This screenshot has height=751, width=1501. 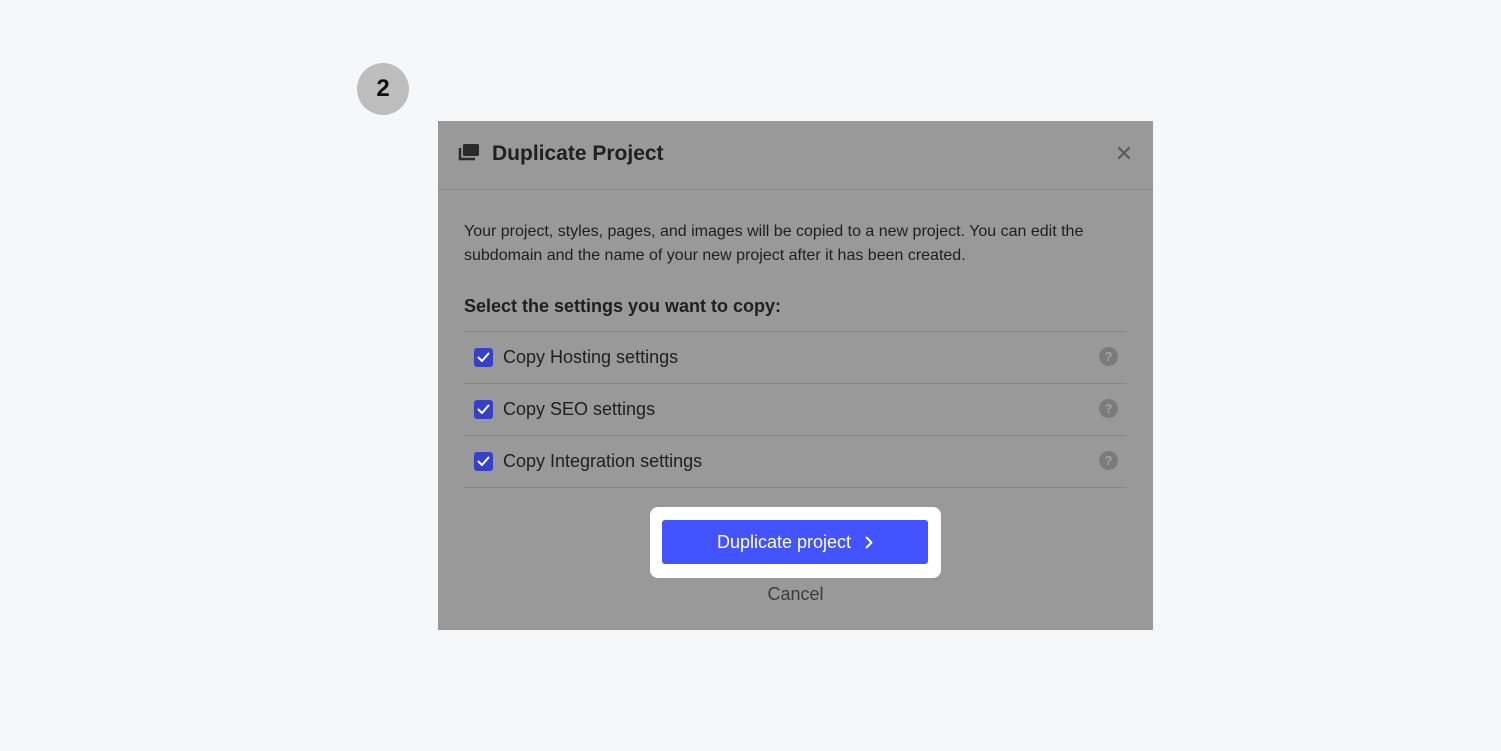 What do you see at coordinates (468, 153) in the screenshot?
I see `duplicate-pages-icon` at bounding box center [468, 153].